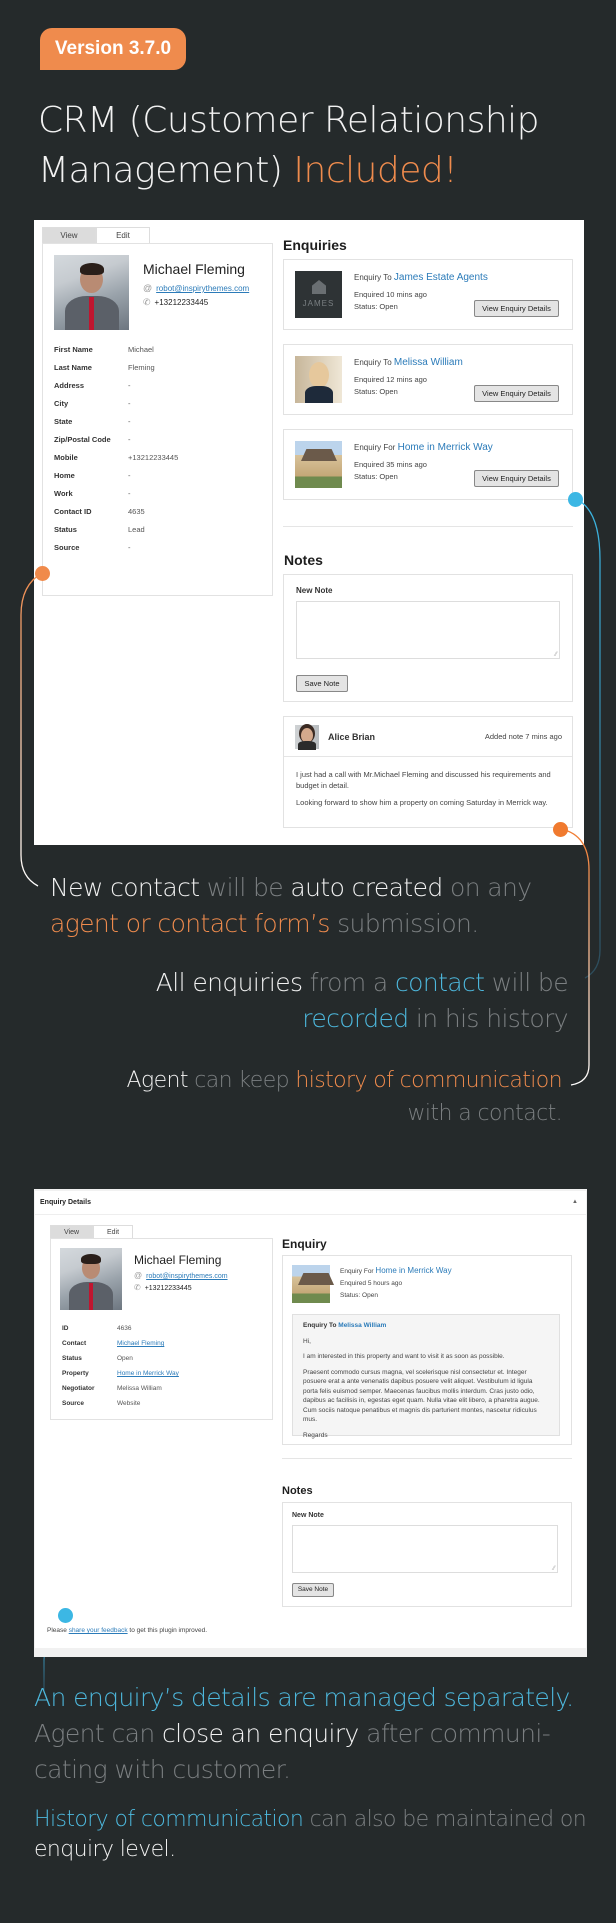 The image size is (616, 1923). I want to click on callout-segment: can also be maintained on, so click(445, 1819).